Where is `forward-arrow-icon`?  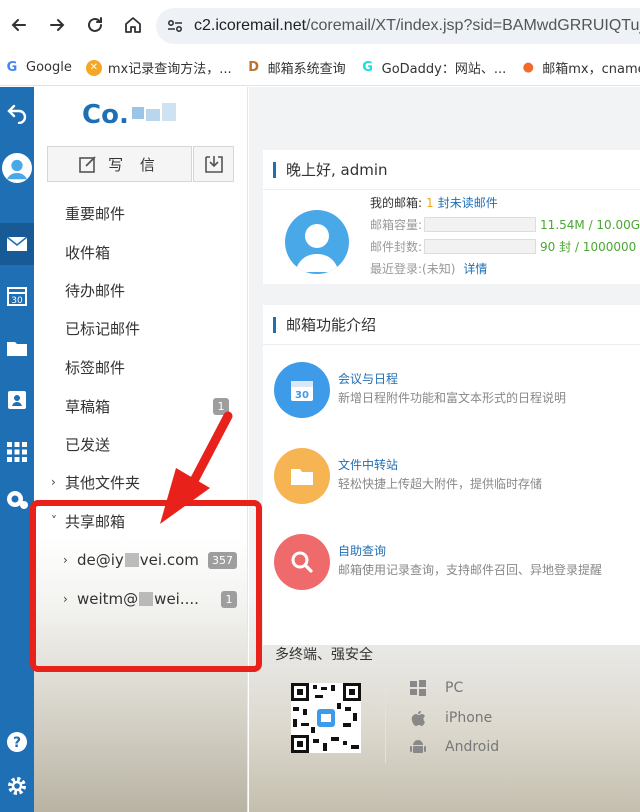 forward-arrow-icon is located at coordinates (57, 25).